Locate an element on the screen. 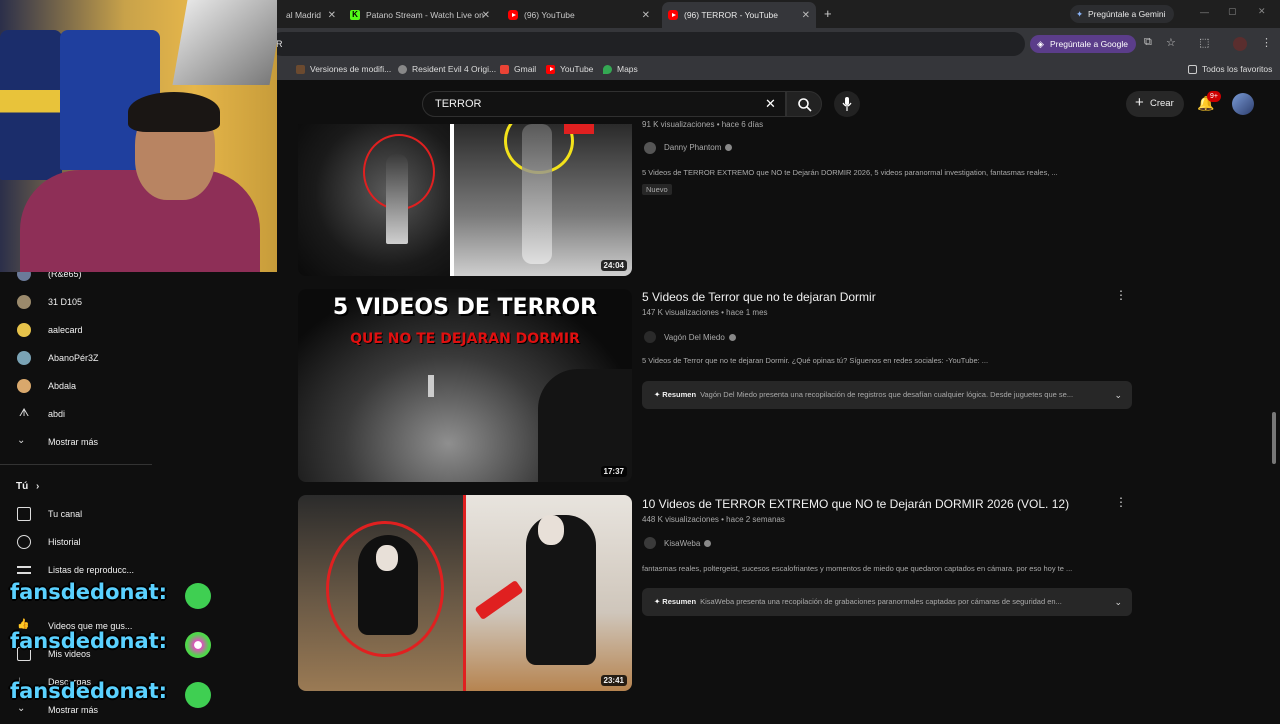  video-meta: 147 K visualizaciones • hace 1 mes is located at coordinates (705, 312).